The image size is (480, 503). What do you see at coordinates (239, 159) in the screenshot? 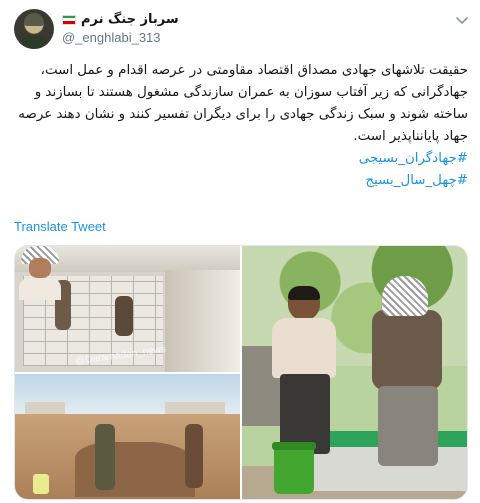
I see `hashtag-link: #جهادگران_بسیجی` at bounding box center [239, 159].